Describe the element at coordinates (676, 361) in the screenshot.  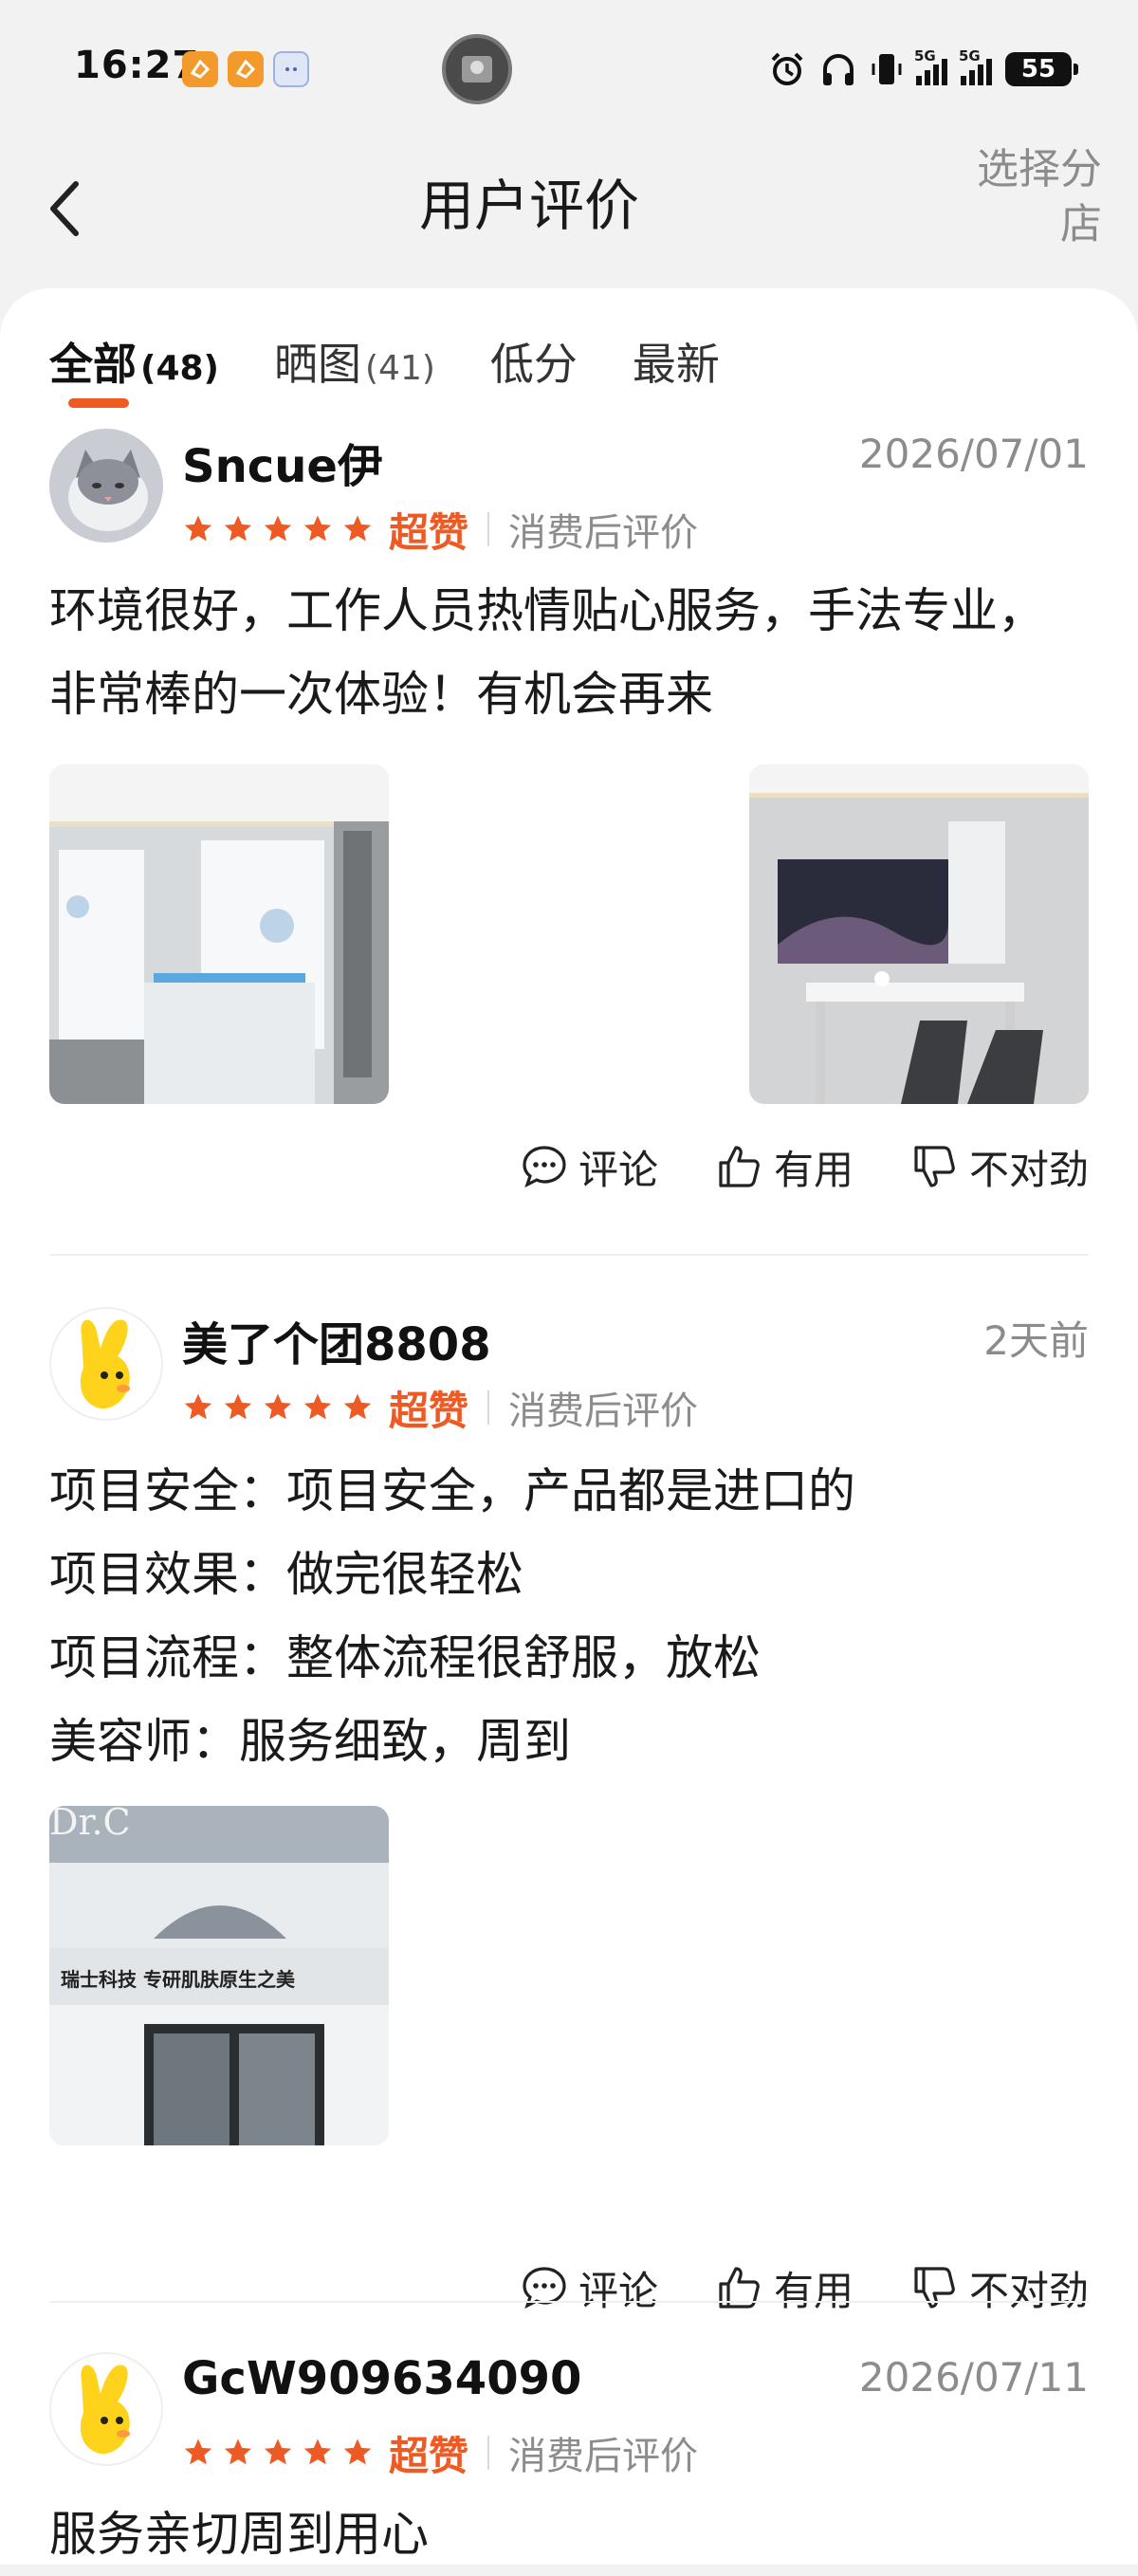
I see `tab-latest: 最新` at that location.